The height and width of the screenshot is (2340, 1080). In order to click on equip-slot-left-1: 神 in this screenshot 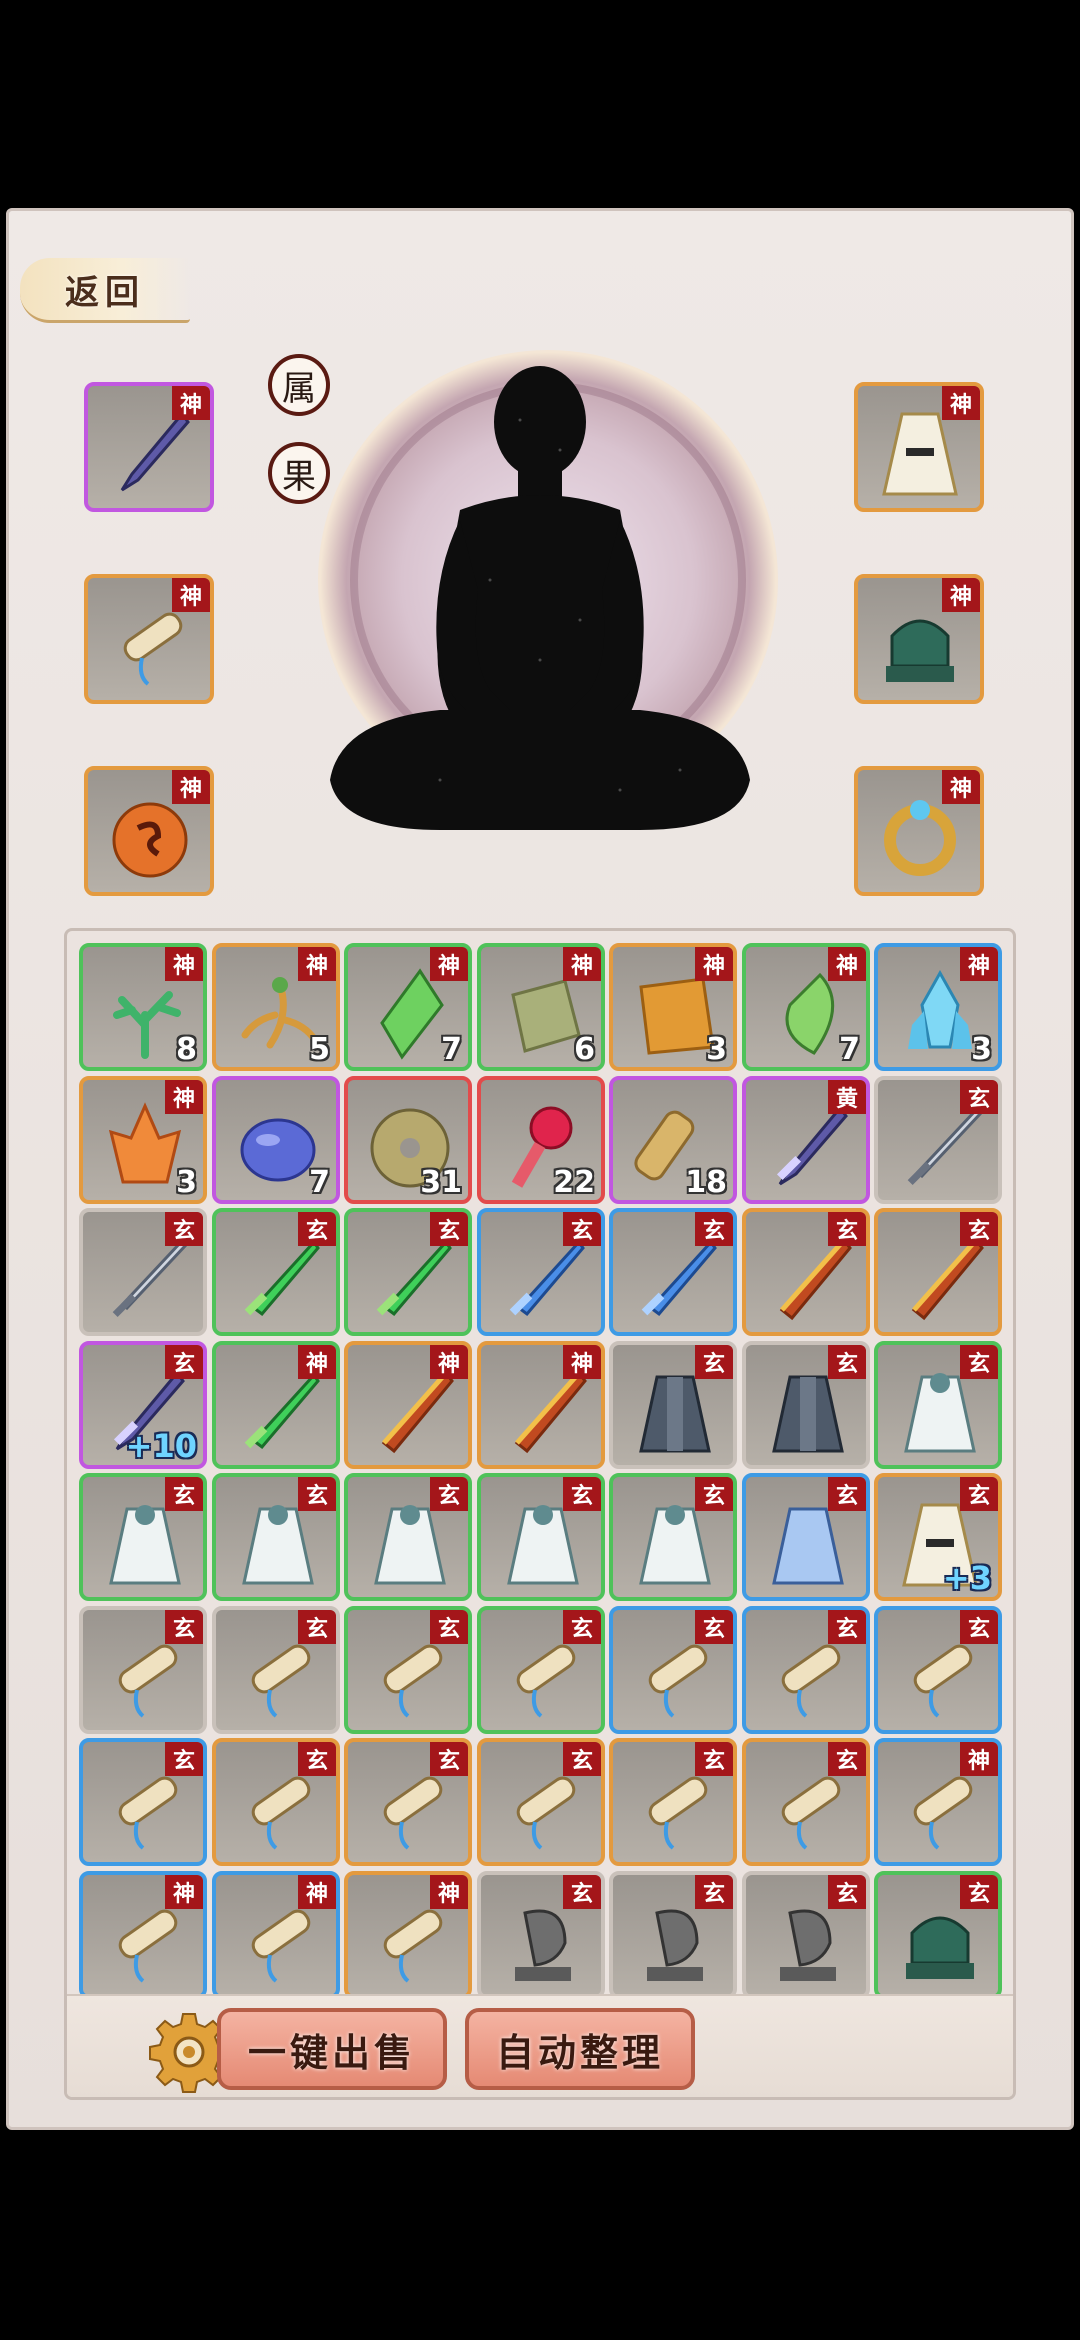, I will do `click(149, 639)`.